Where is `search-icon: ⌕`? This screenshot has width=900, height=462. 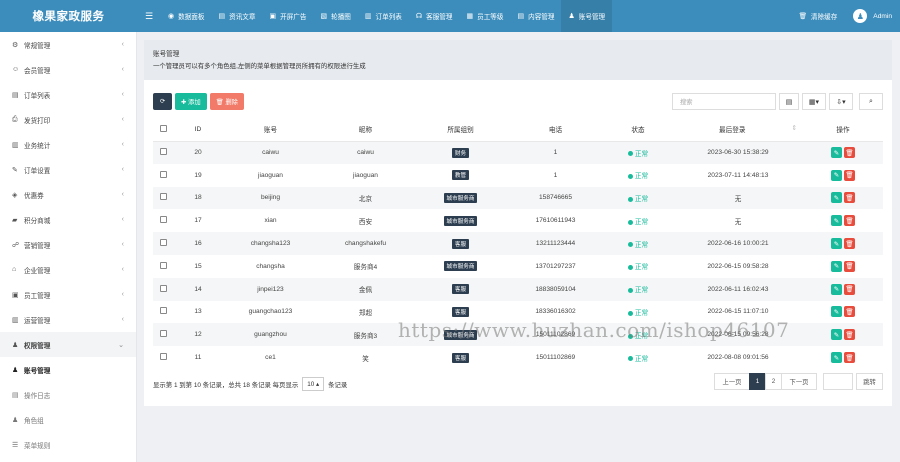
search-icon: ⌕ is located at coordinates (871, 101).